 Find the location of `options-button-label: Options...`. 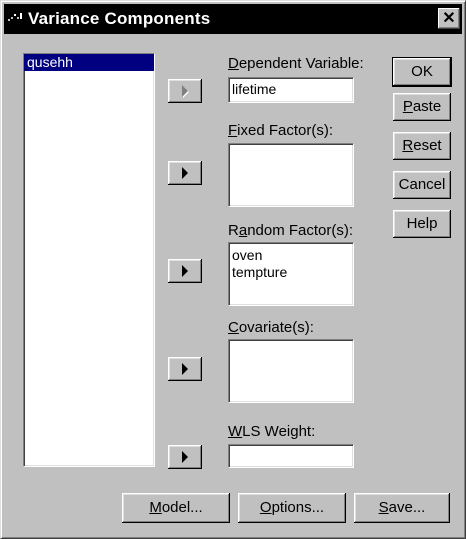

options-button-label: Options... is located at coordinates (292, 507).